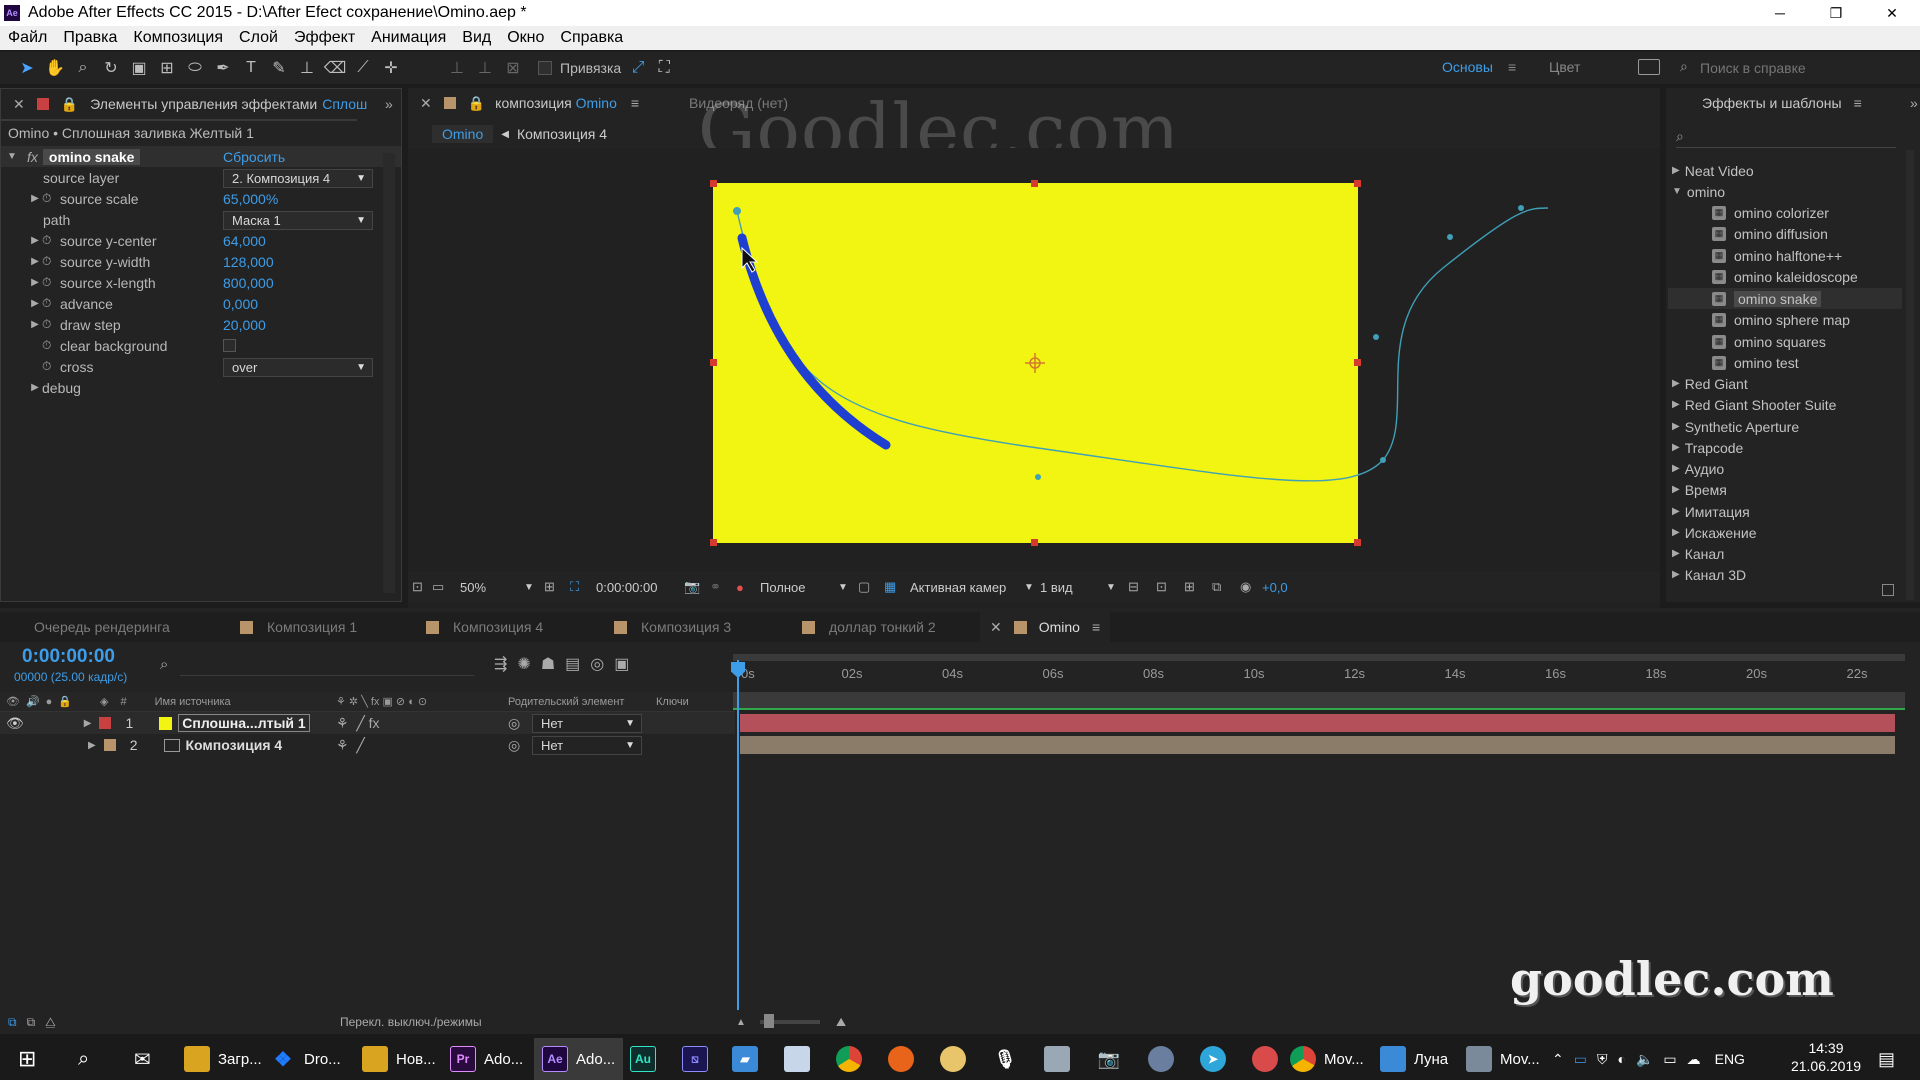  Describe the element at coordinates (83, 68) in the screenshot. I see `zoom-tool-icon: ⌕` at that location.